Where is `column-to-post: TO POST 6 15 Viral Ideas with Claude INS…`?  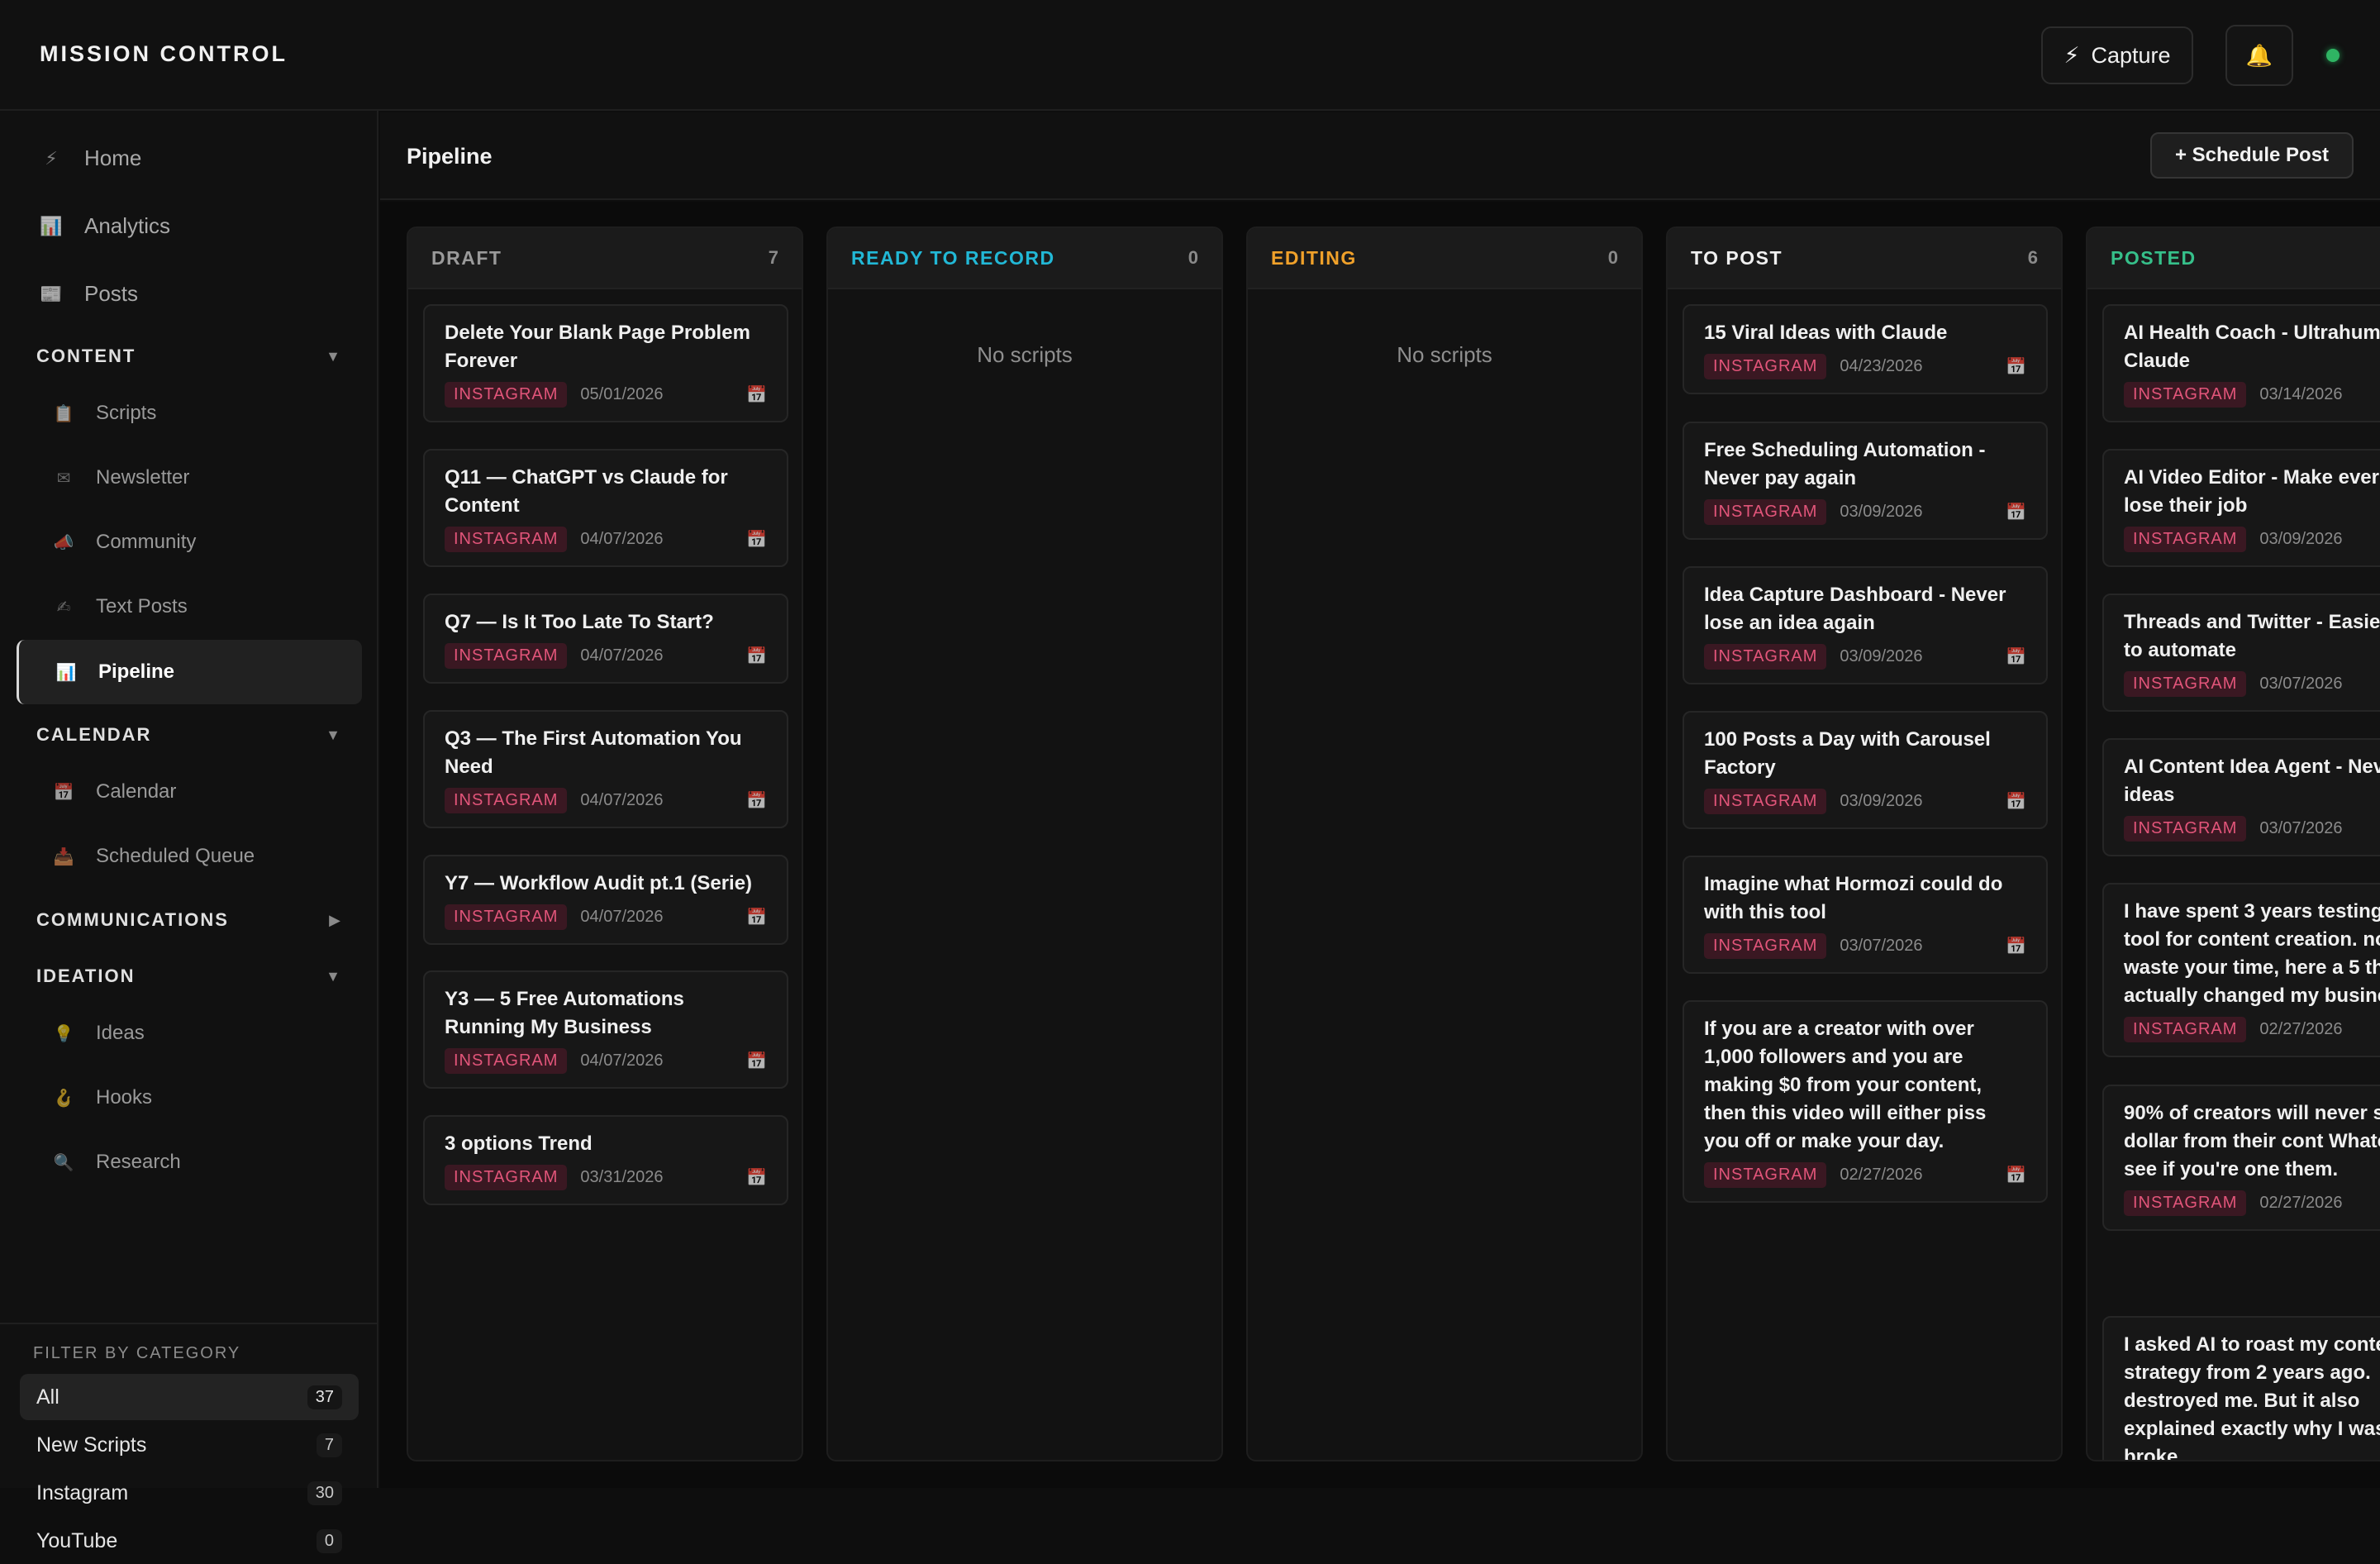 column-to-post: TO POST 6 15 Viral Ideas with Claude INS… is located at coordinates (1864, 843).